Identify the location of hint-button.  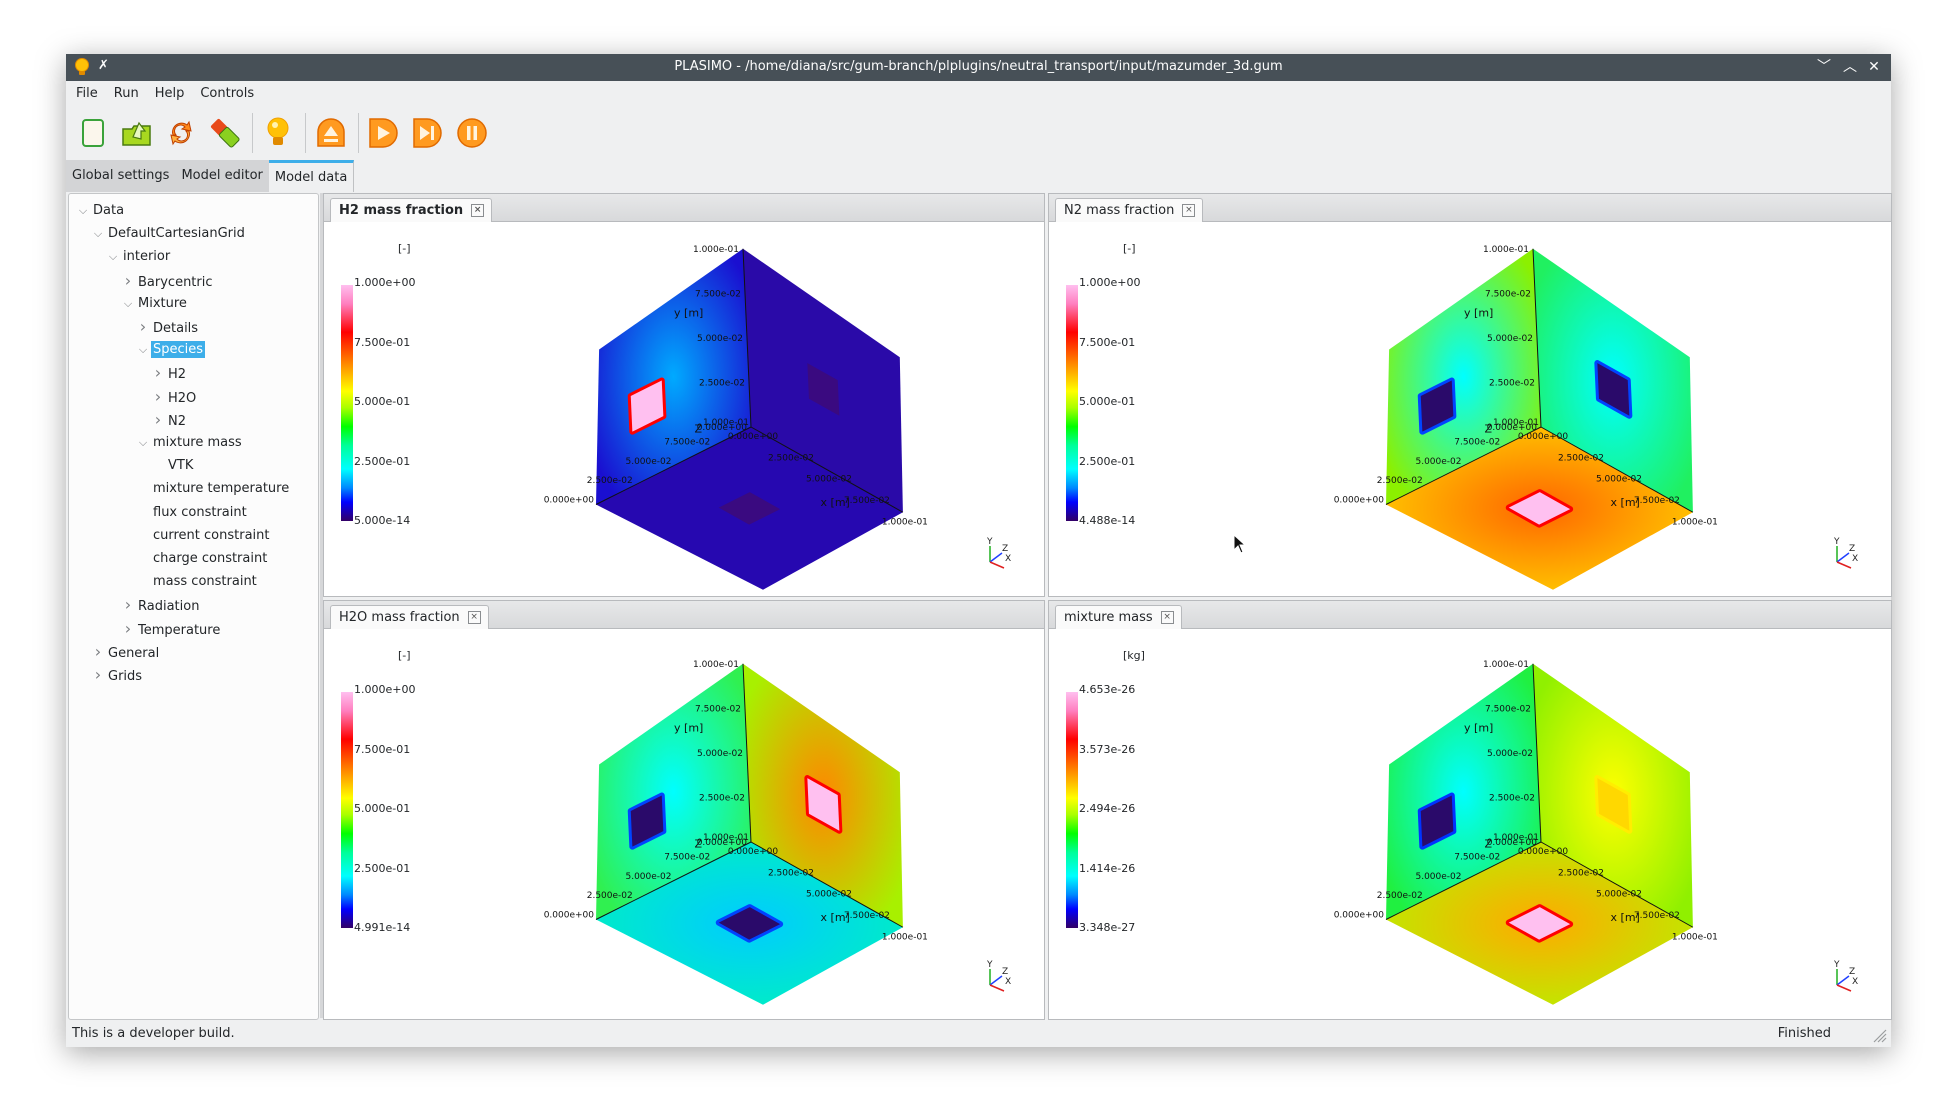
(278, 133).